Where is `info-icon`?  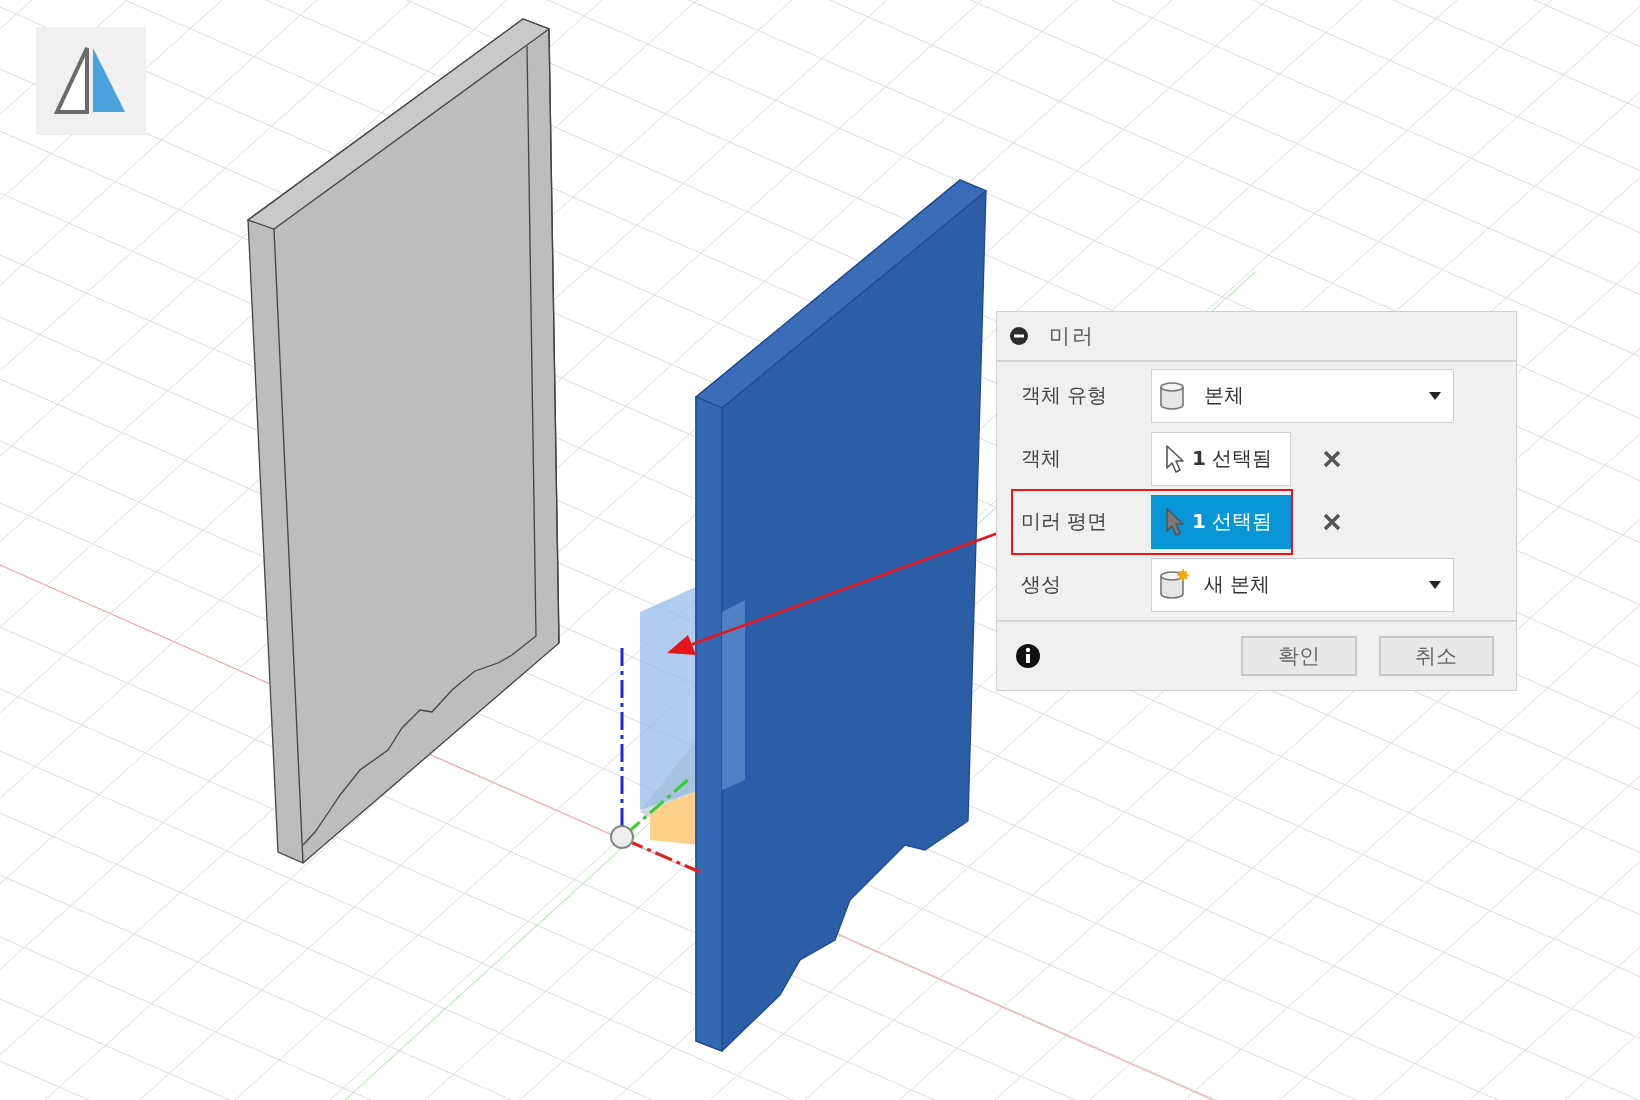 info-icon is located at coordinates (1028, 656).